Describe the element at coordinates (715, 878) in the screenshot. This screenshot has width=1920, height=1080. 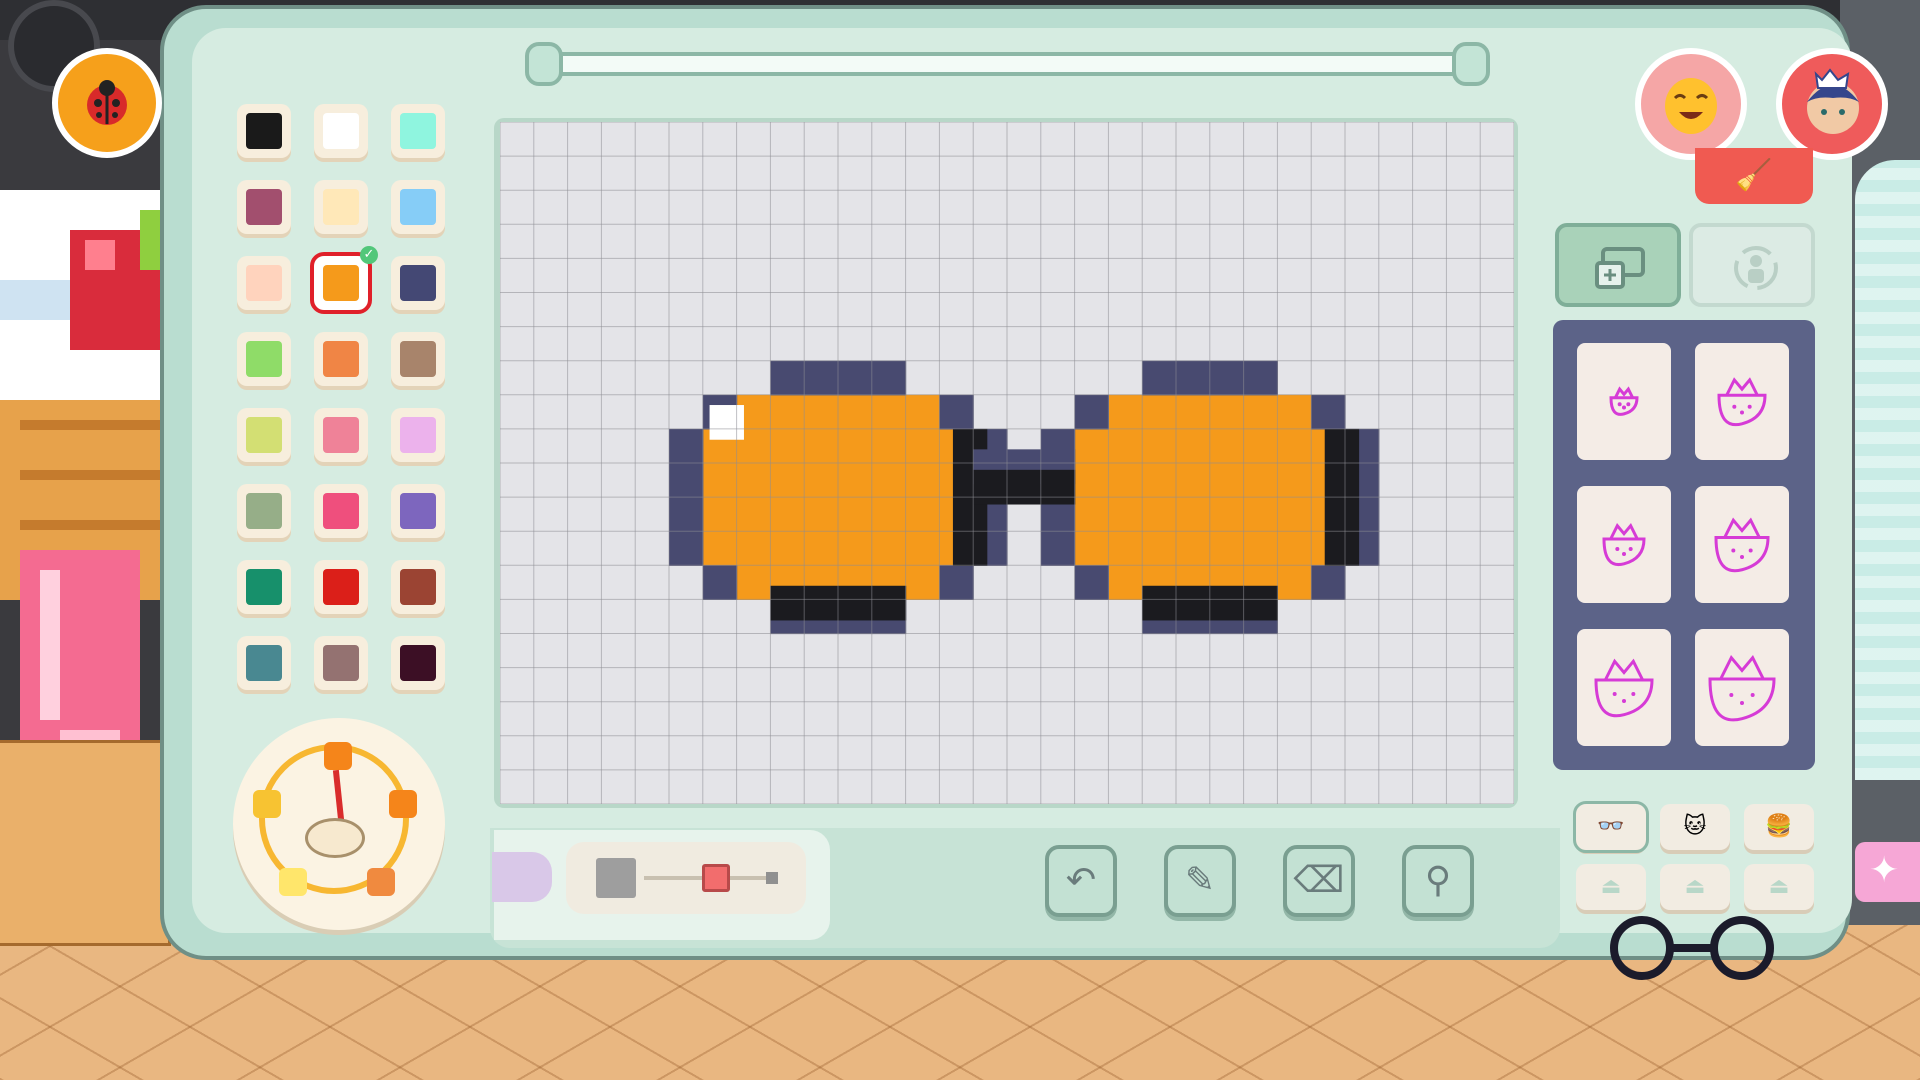
I see `slider-thumb` at that location.